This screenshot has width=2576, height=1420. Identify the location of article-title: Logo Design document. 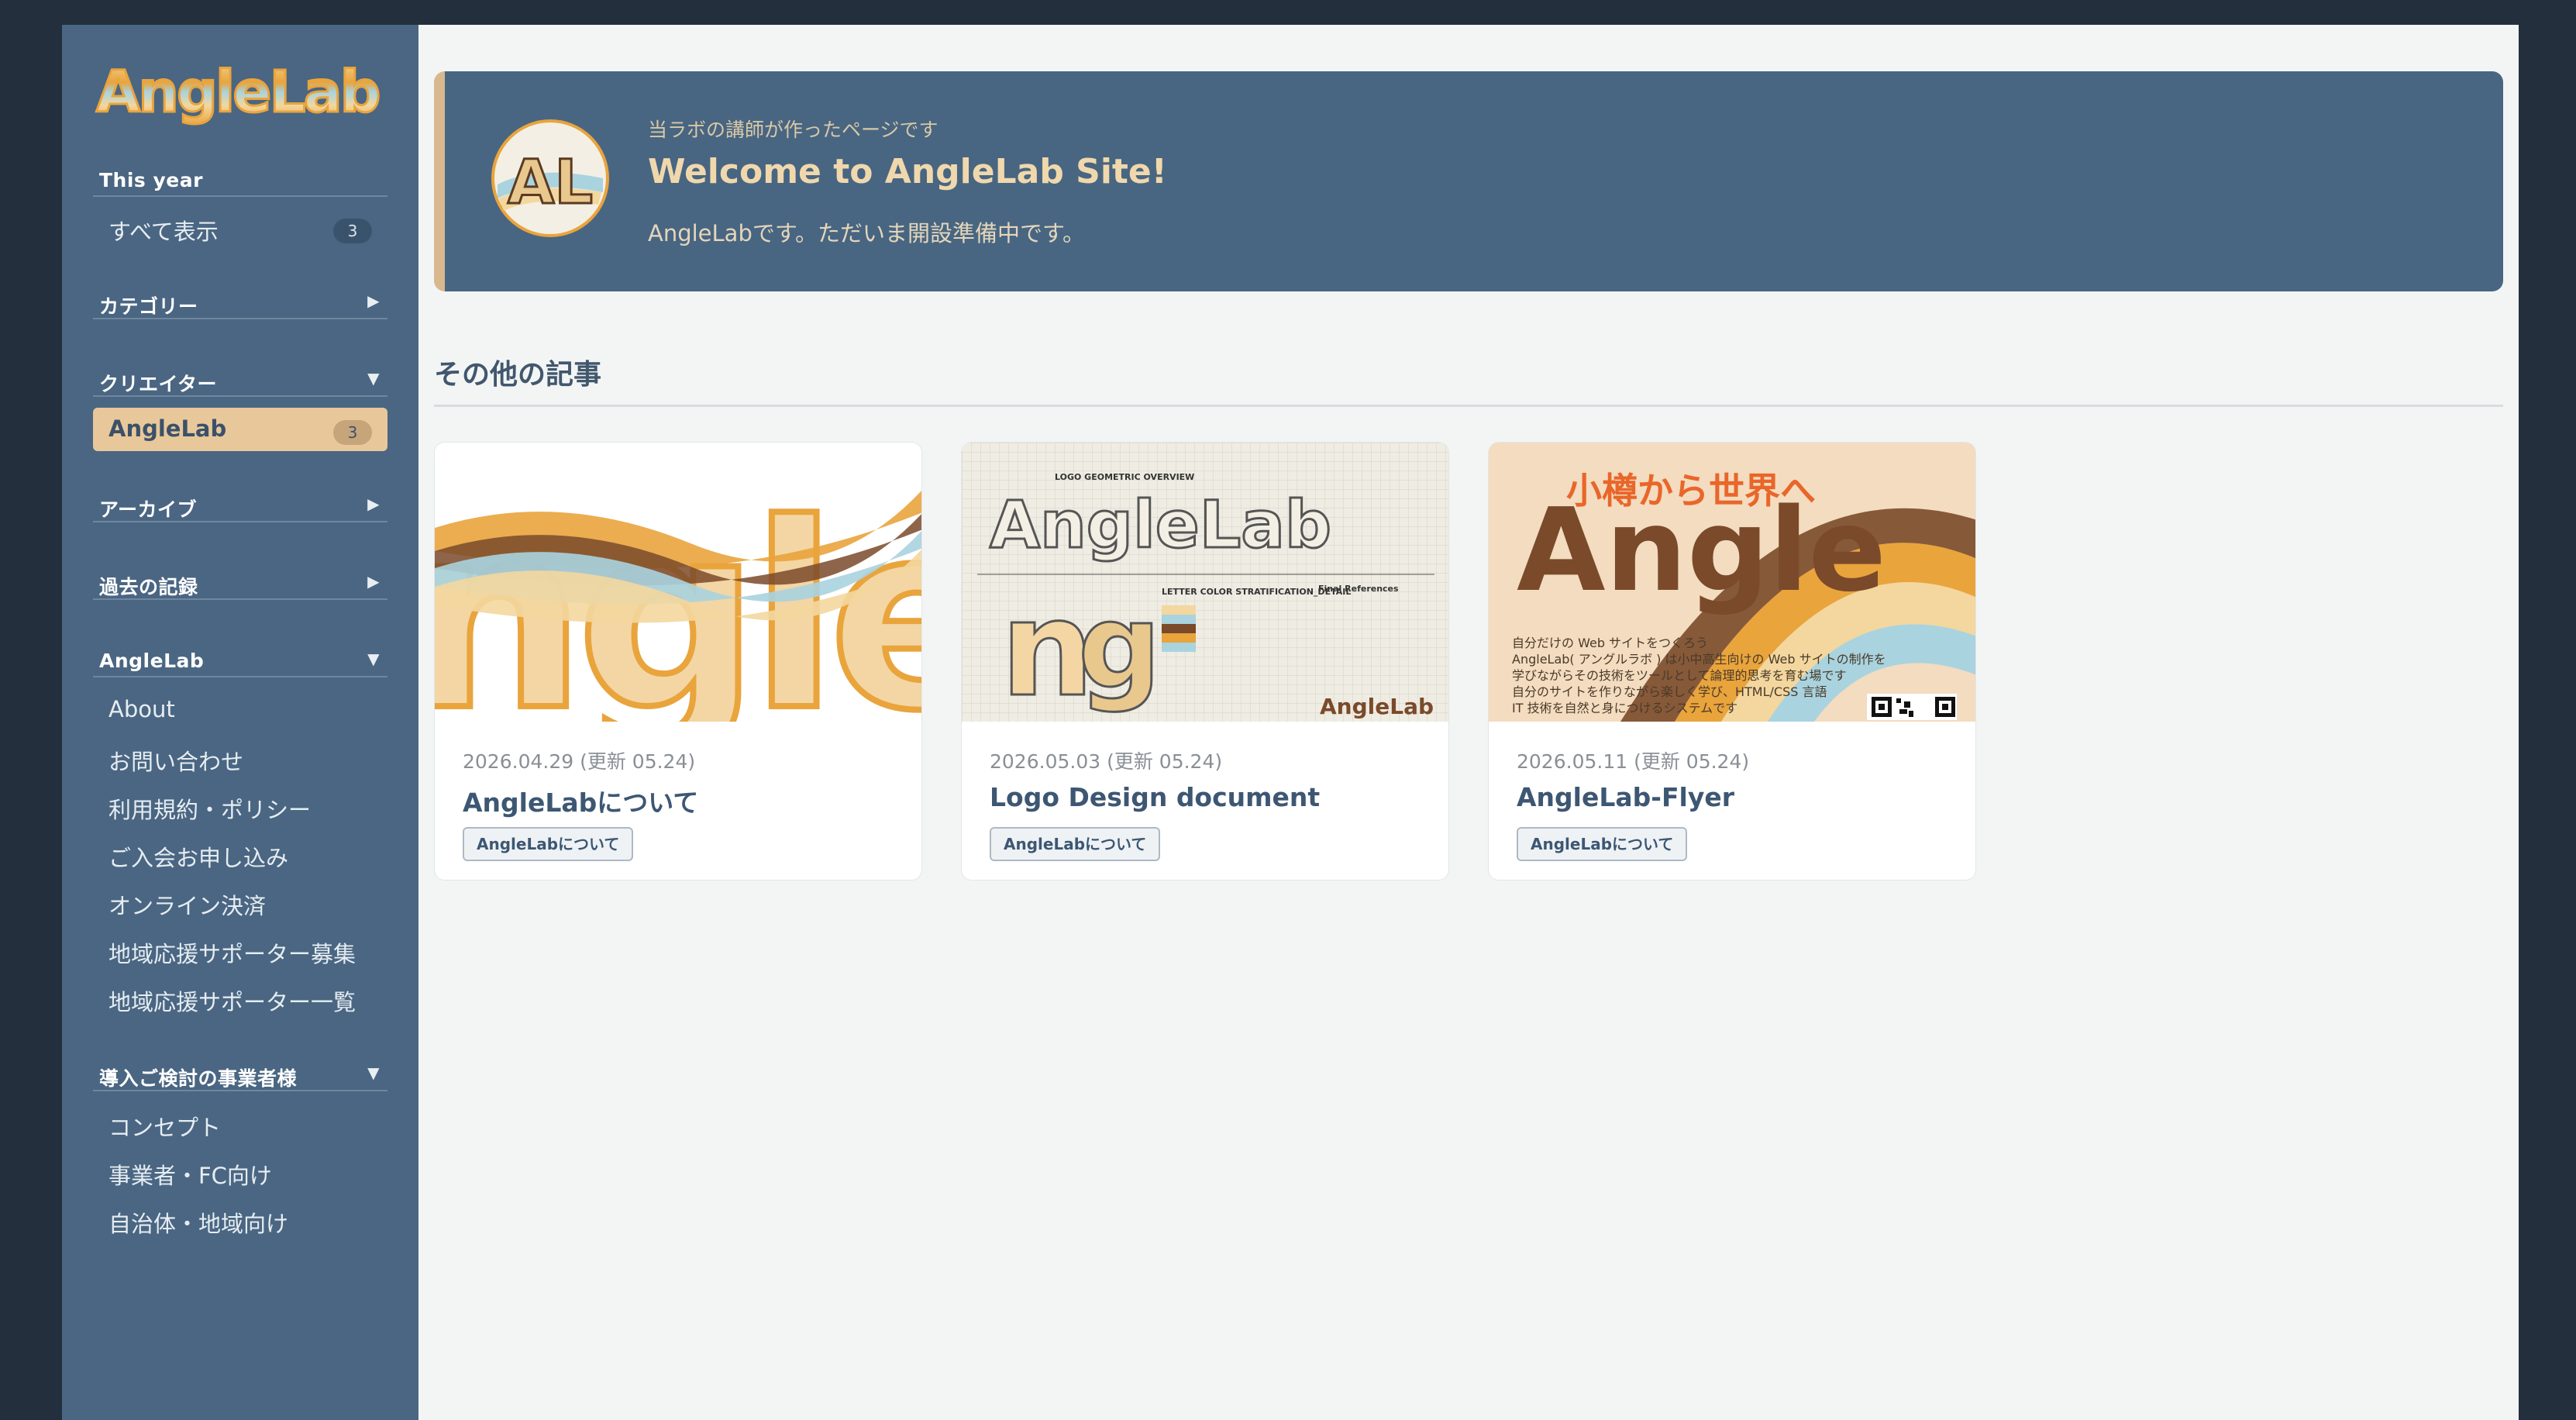
(1155, 797).